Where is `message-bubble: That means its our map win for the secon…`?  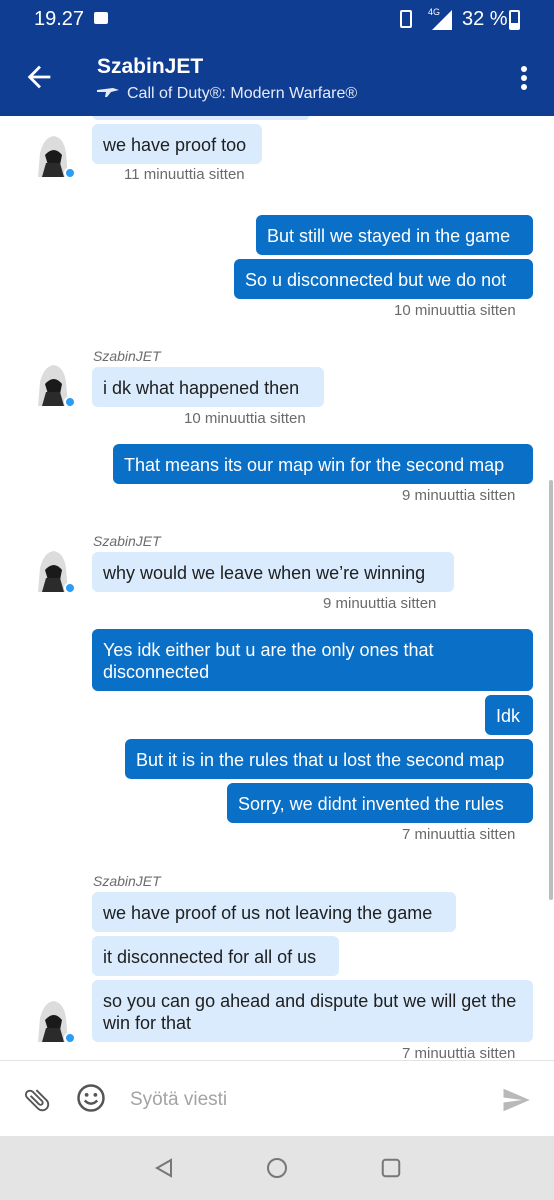 message-bubble: That means its our map win for the secon… is located at coordinates (323, 464).